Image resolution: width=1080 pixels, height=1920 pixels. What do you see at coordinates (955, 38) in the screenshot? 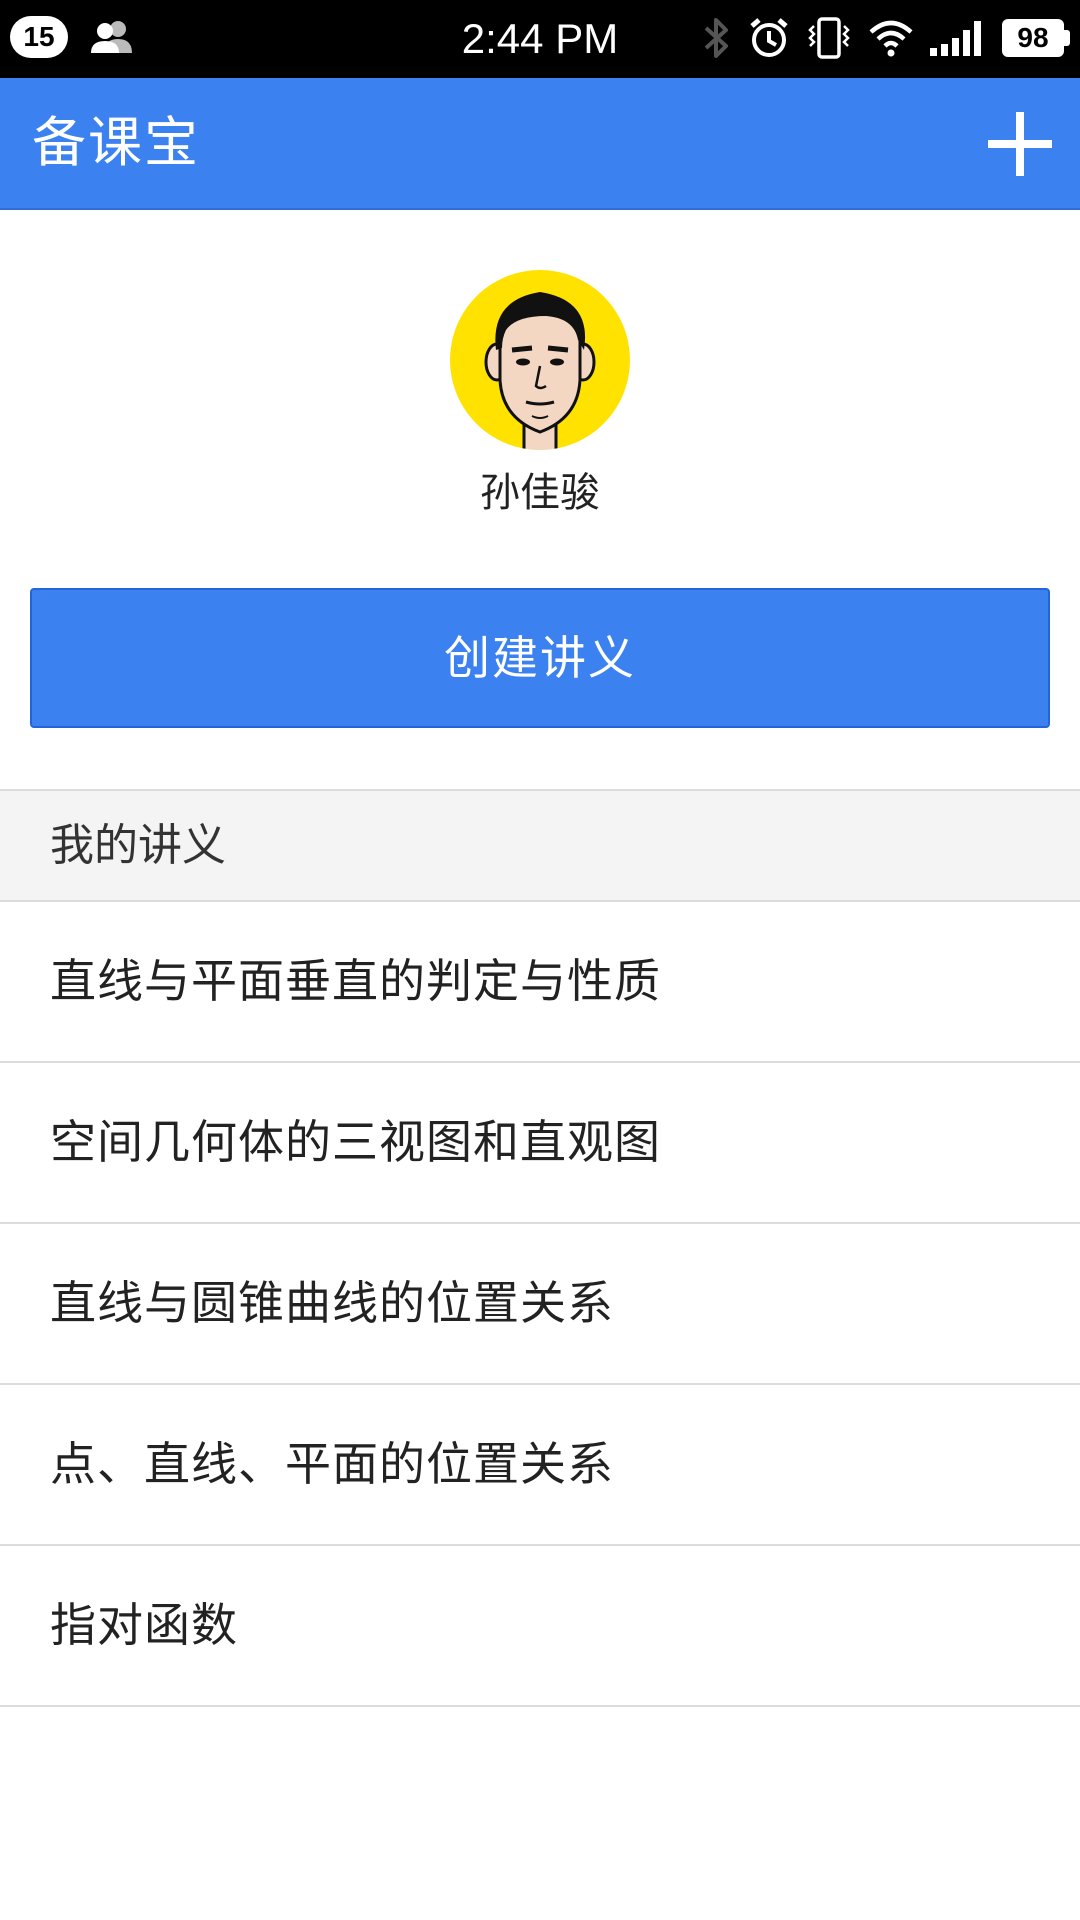
I see `signal-icon` at bounding box center [955, 38].